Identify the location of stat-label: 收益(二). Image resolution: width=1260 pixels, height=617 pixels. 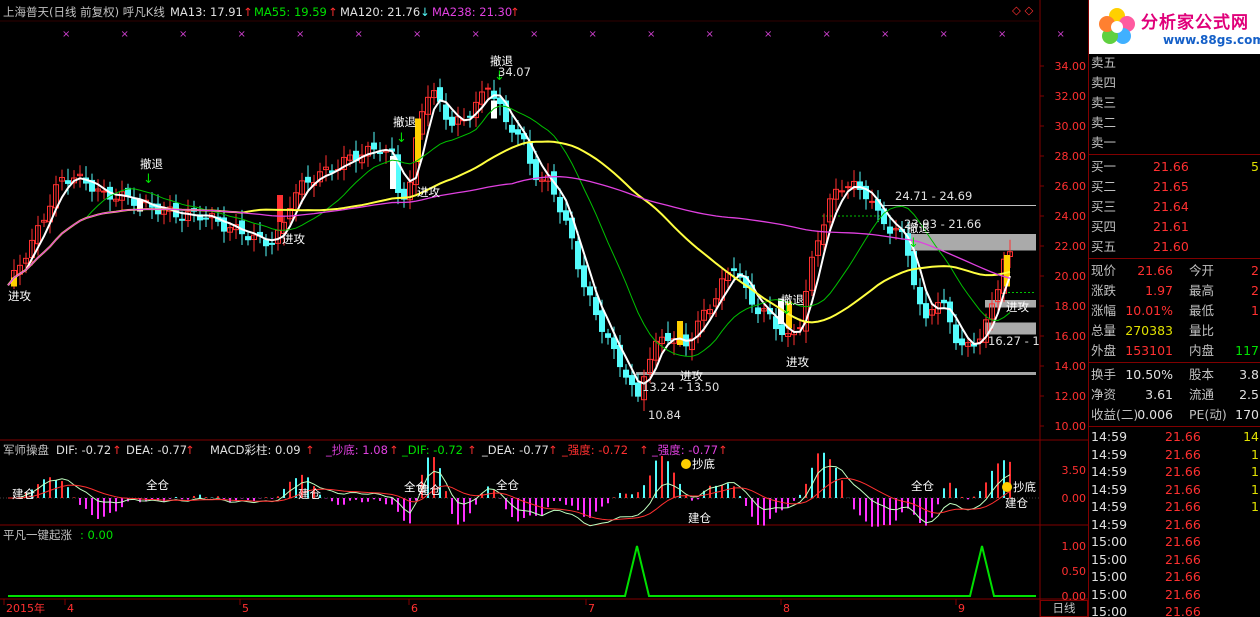
(1115, 414).